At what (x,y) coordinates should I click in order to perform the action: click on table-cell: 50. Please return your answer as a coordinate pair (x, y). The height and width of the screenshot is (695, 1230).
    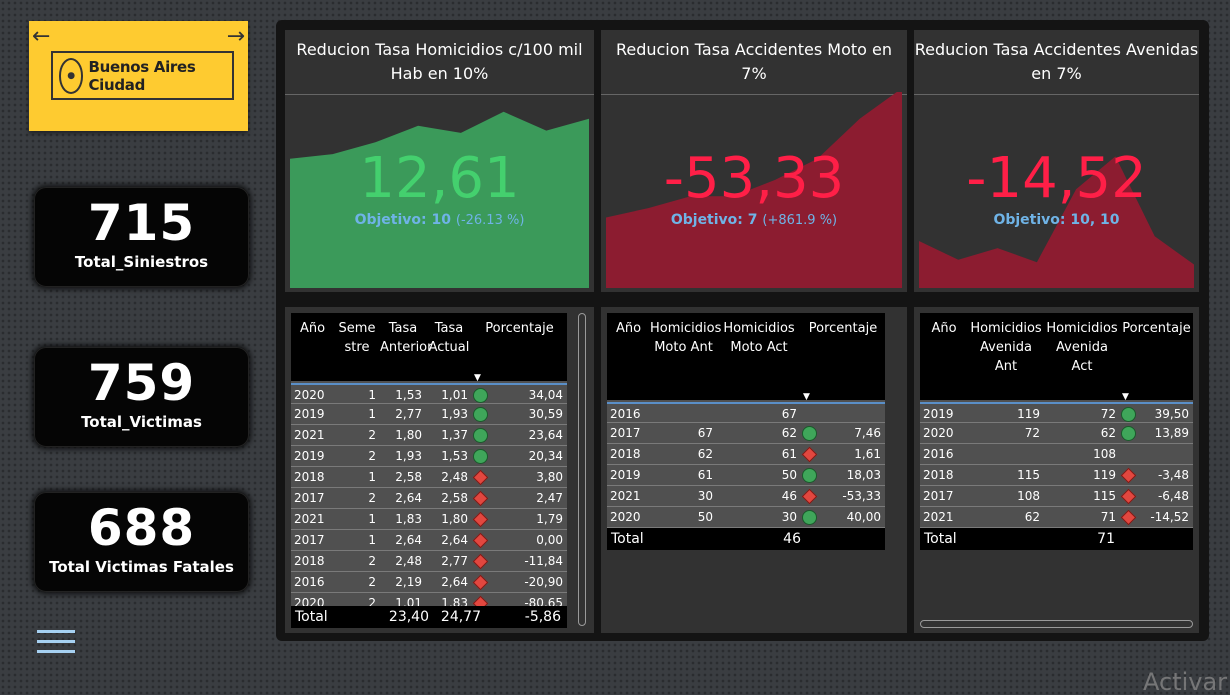
    Looking at the image, I should click on (705, 517).